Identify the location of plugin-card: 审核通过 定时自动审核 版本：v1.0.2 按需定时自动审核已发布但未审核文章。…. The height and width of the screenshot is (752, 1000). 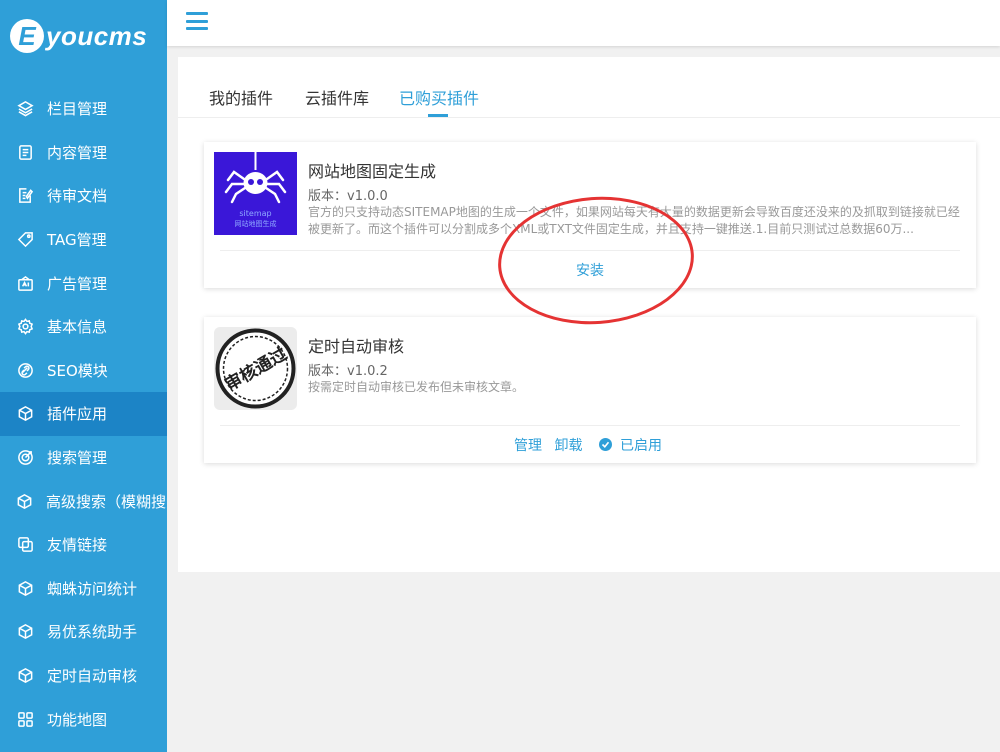
(590, 390).